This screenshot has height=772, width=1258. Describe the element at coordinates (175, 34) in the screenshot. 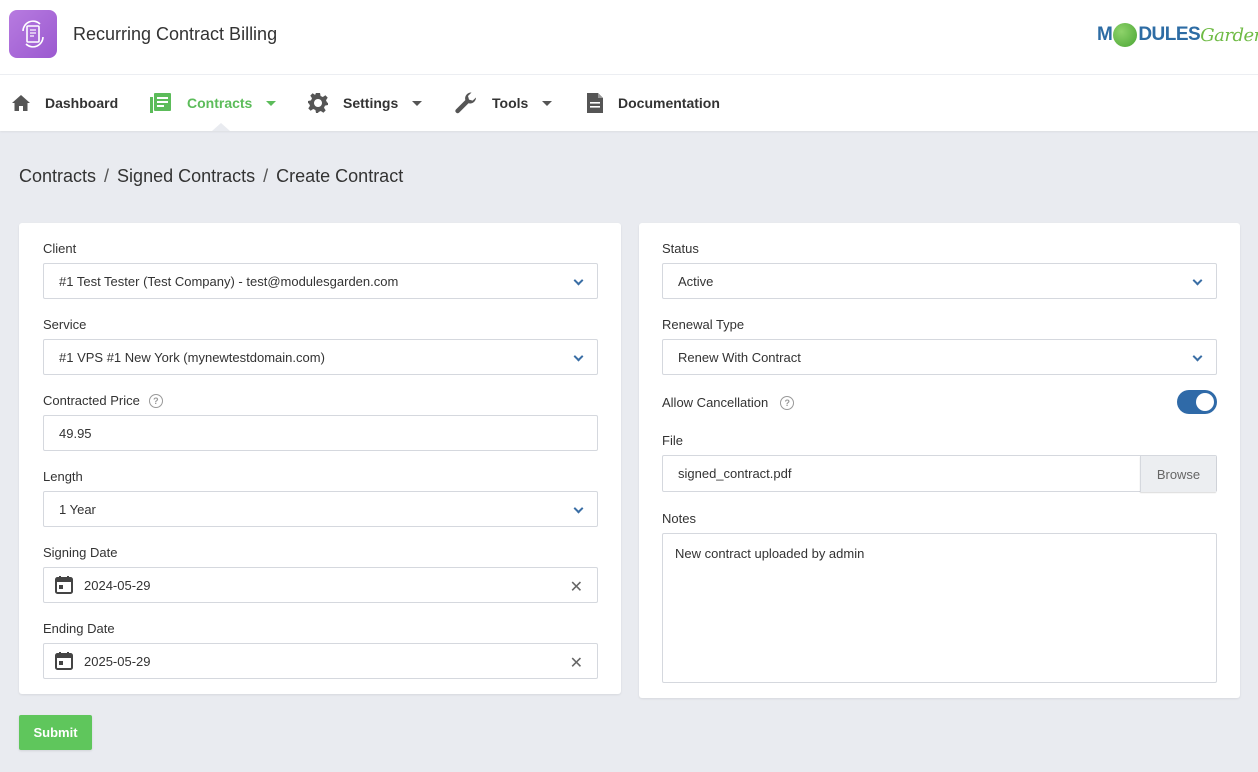

I see `app-title: Recurring Contract Billing` at that location.